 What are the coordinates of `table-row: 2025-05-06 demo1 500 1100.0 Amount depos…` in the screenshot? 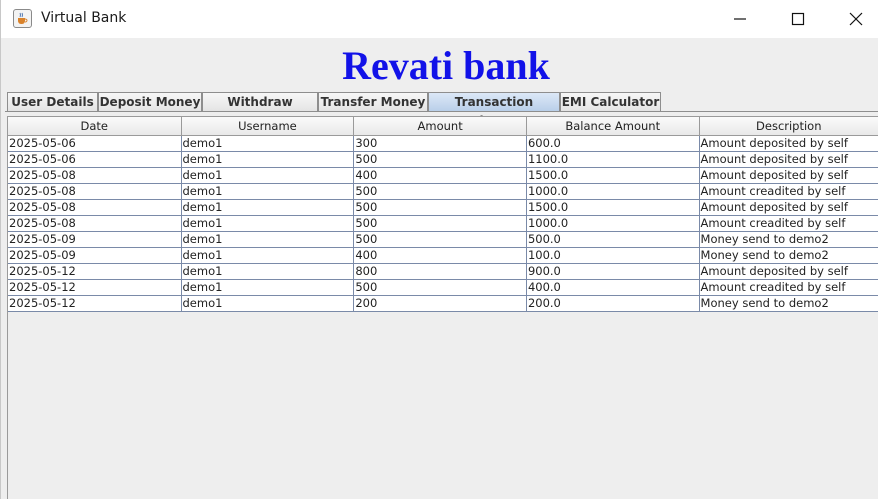 It's located at (443, 159).